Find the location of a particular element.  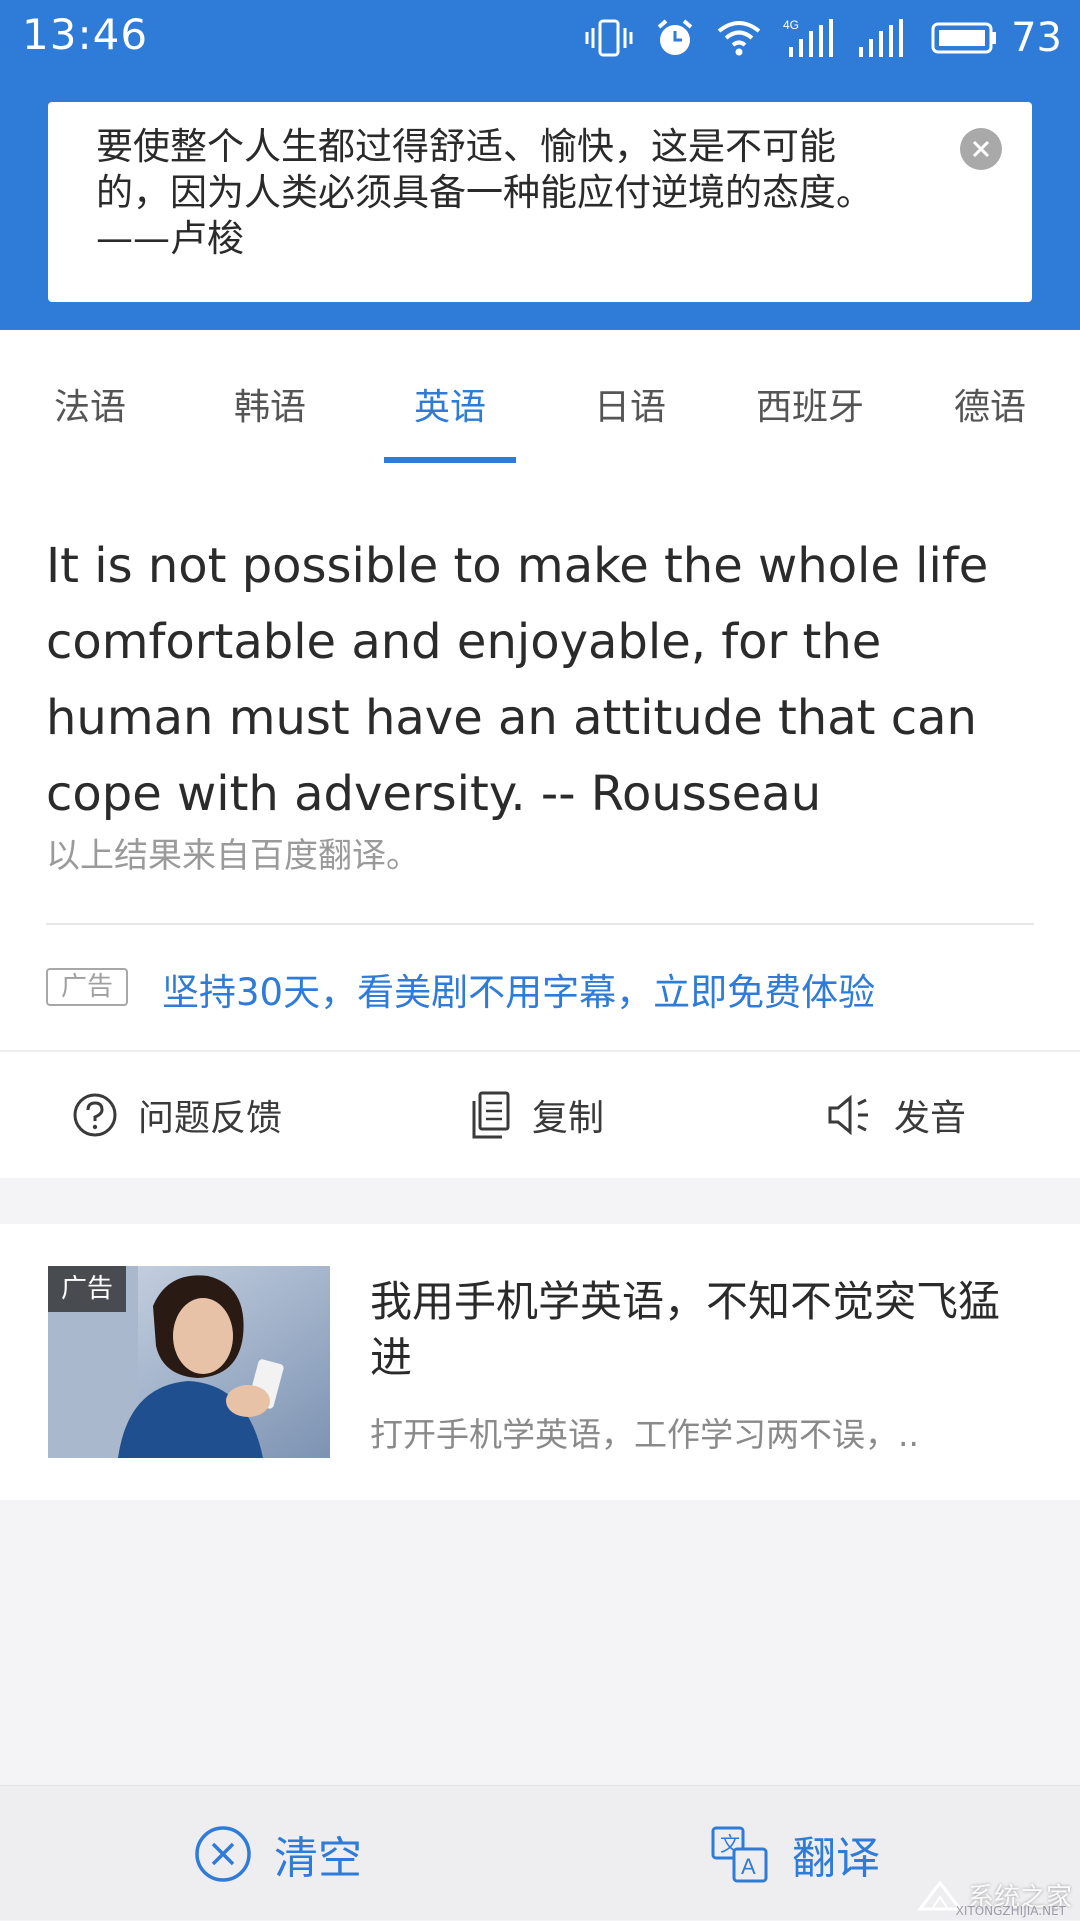

copy-icon is located at coordinates (491, 1115).